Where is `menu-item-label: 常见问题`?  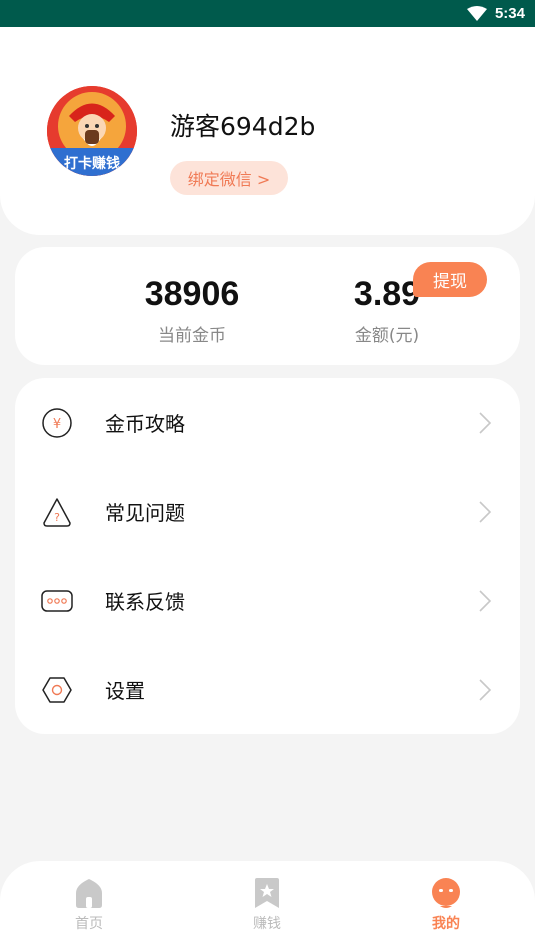
menu-item-label: 常见问题 is located at coordinates (145, 513).